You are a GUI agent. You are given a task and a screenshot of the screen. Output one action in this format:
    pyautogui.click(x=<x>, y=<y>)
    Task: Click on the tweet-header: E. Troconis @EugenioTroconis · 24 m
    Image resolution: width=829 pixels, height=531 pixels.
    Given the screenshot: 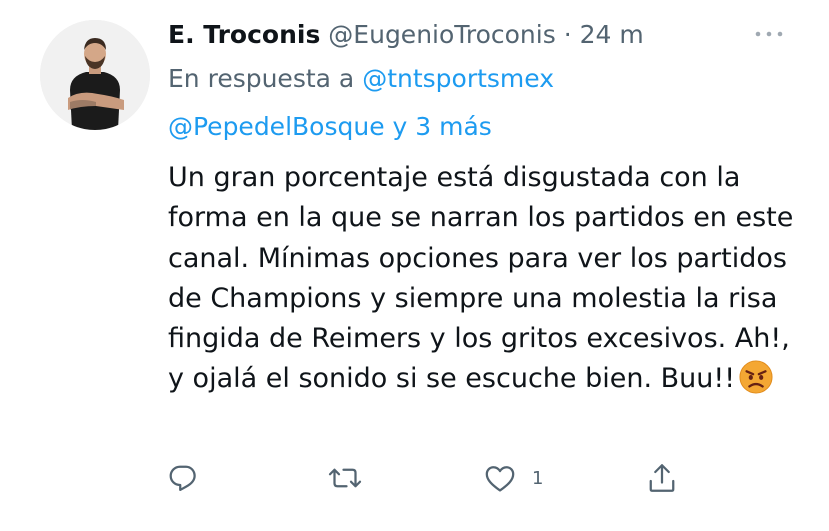 What is the action you would take?
    pyautogui.click(x=406, y=35)
    